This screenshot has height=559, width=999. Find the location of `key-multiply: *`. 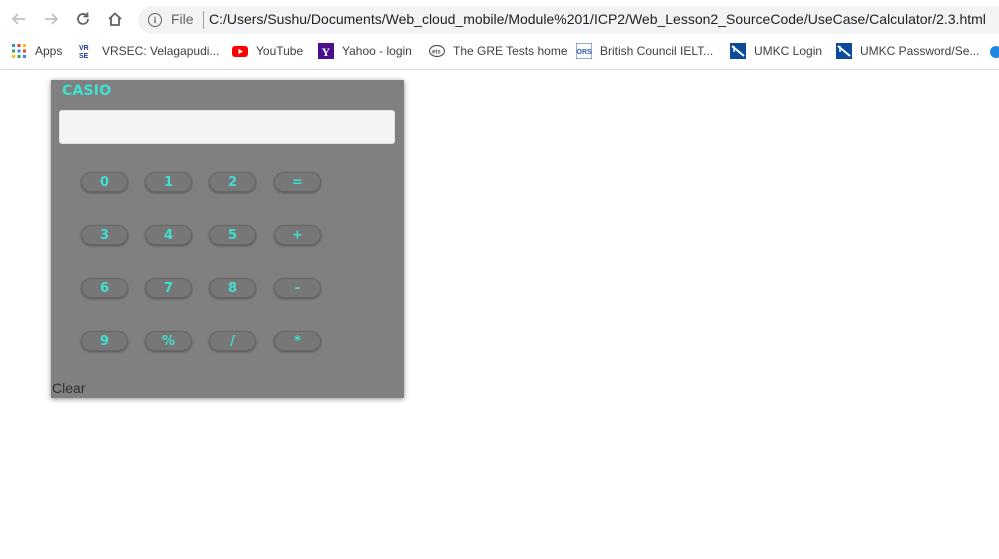

key-multiply: * is located at coordinates (297, 341).